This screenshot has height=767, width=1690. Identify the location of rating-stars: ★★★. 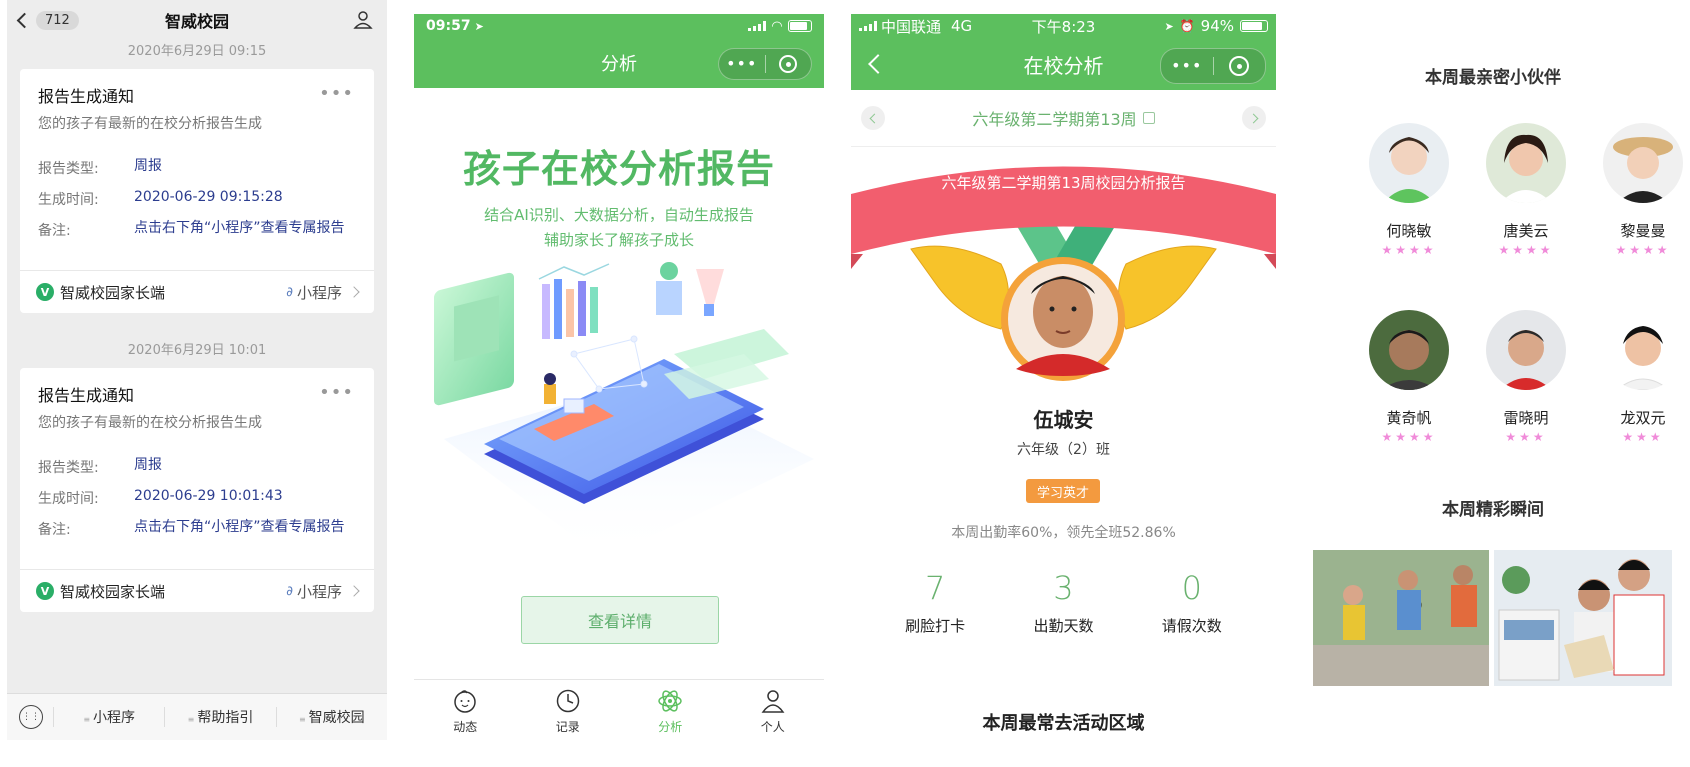
(1526, 437).